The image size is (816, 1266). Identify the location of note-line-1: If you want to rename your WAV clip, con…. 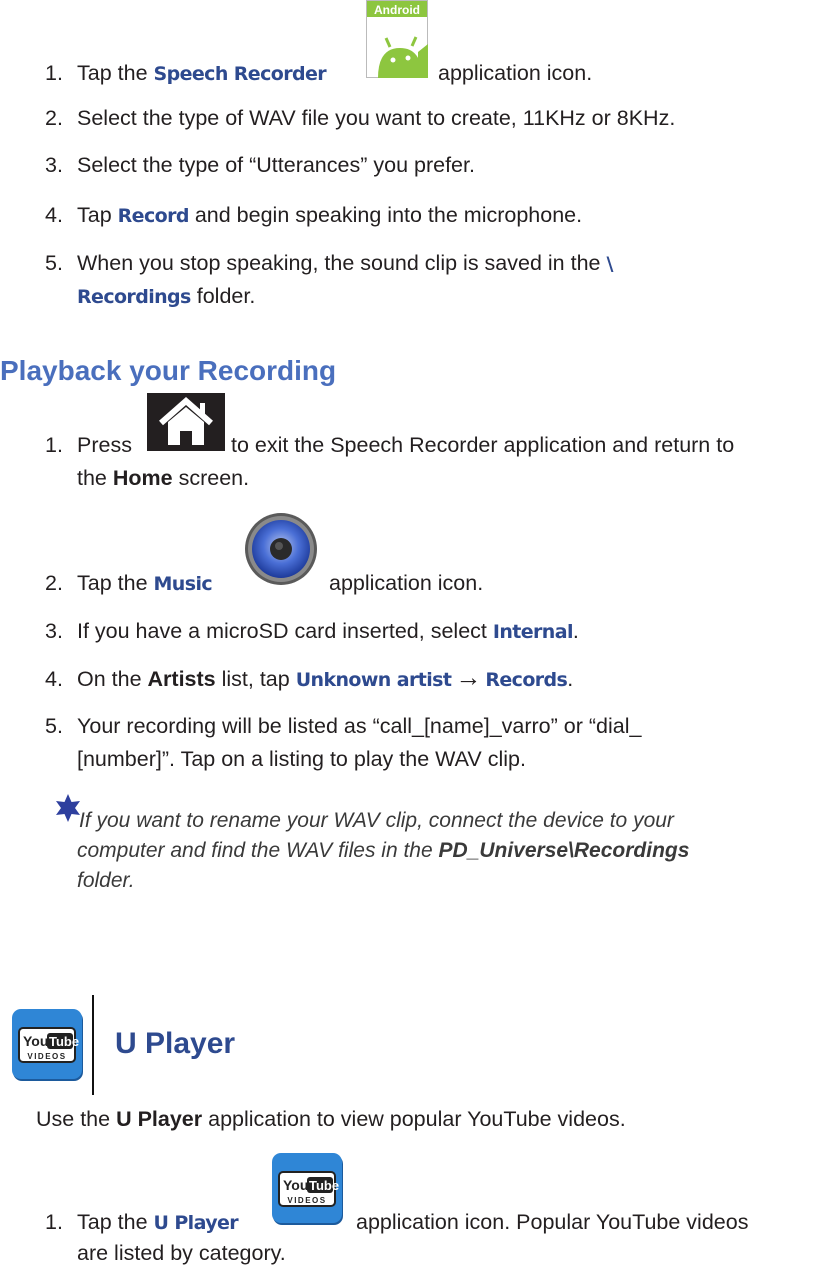
(376, 820).